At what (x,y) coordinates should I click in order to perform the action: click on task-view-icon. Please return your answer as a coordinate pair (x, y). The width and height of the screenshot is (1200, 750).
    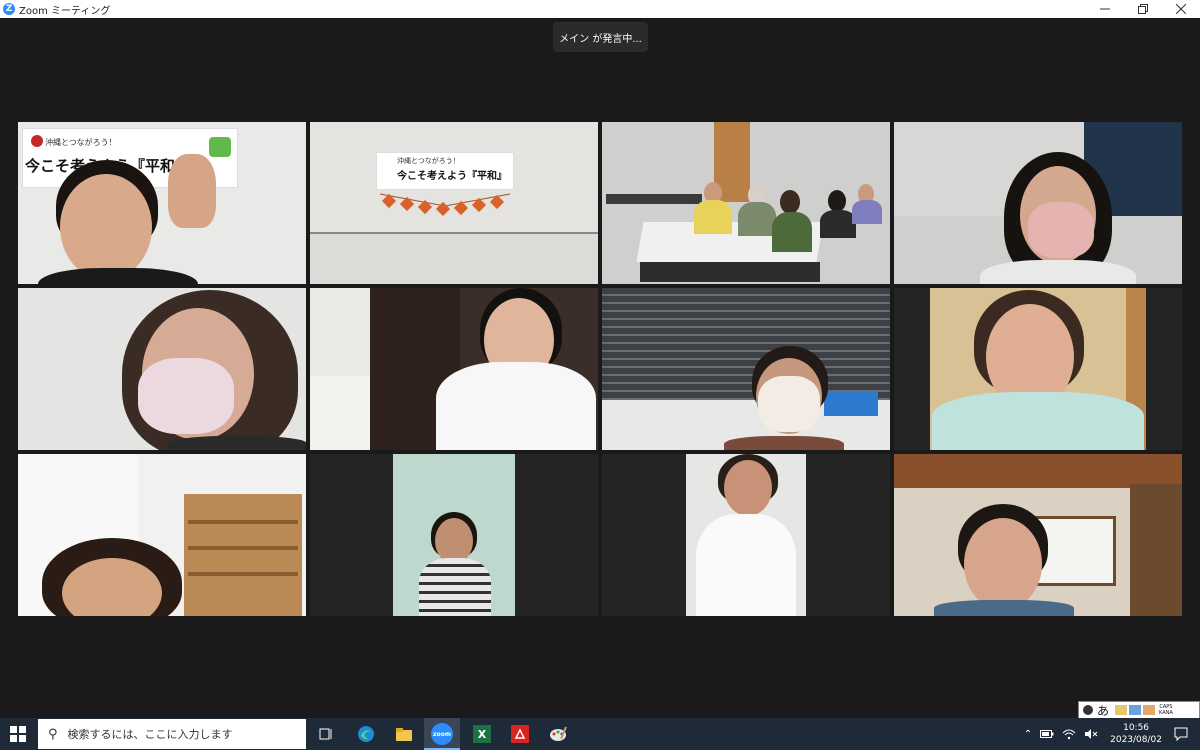
    Looking at the image, I should click on (325, 734).